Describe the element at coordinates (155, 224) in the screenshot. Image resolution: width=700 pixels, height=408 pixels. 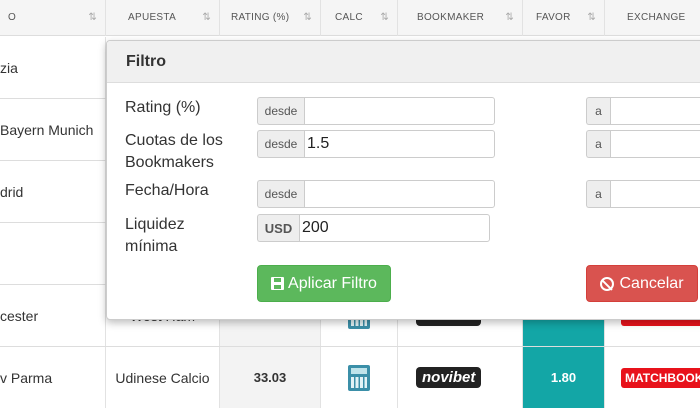
I see `liquidity-label-line1: Liquidez` at that location.